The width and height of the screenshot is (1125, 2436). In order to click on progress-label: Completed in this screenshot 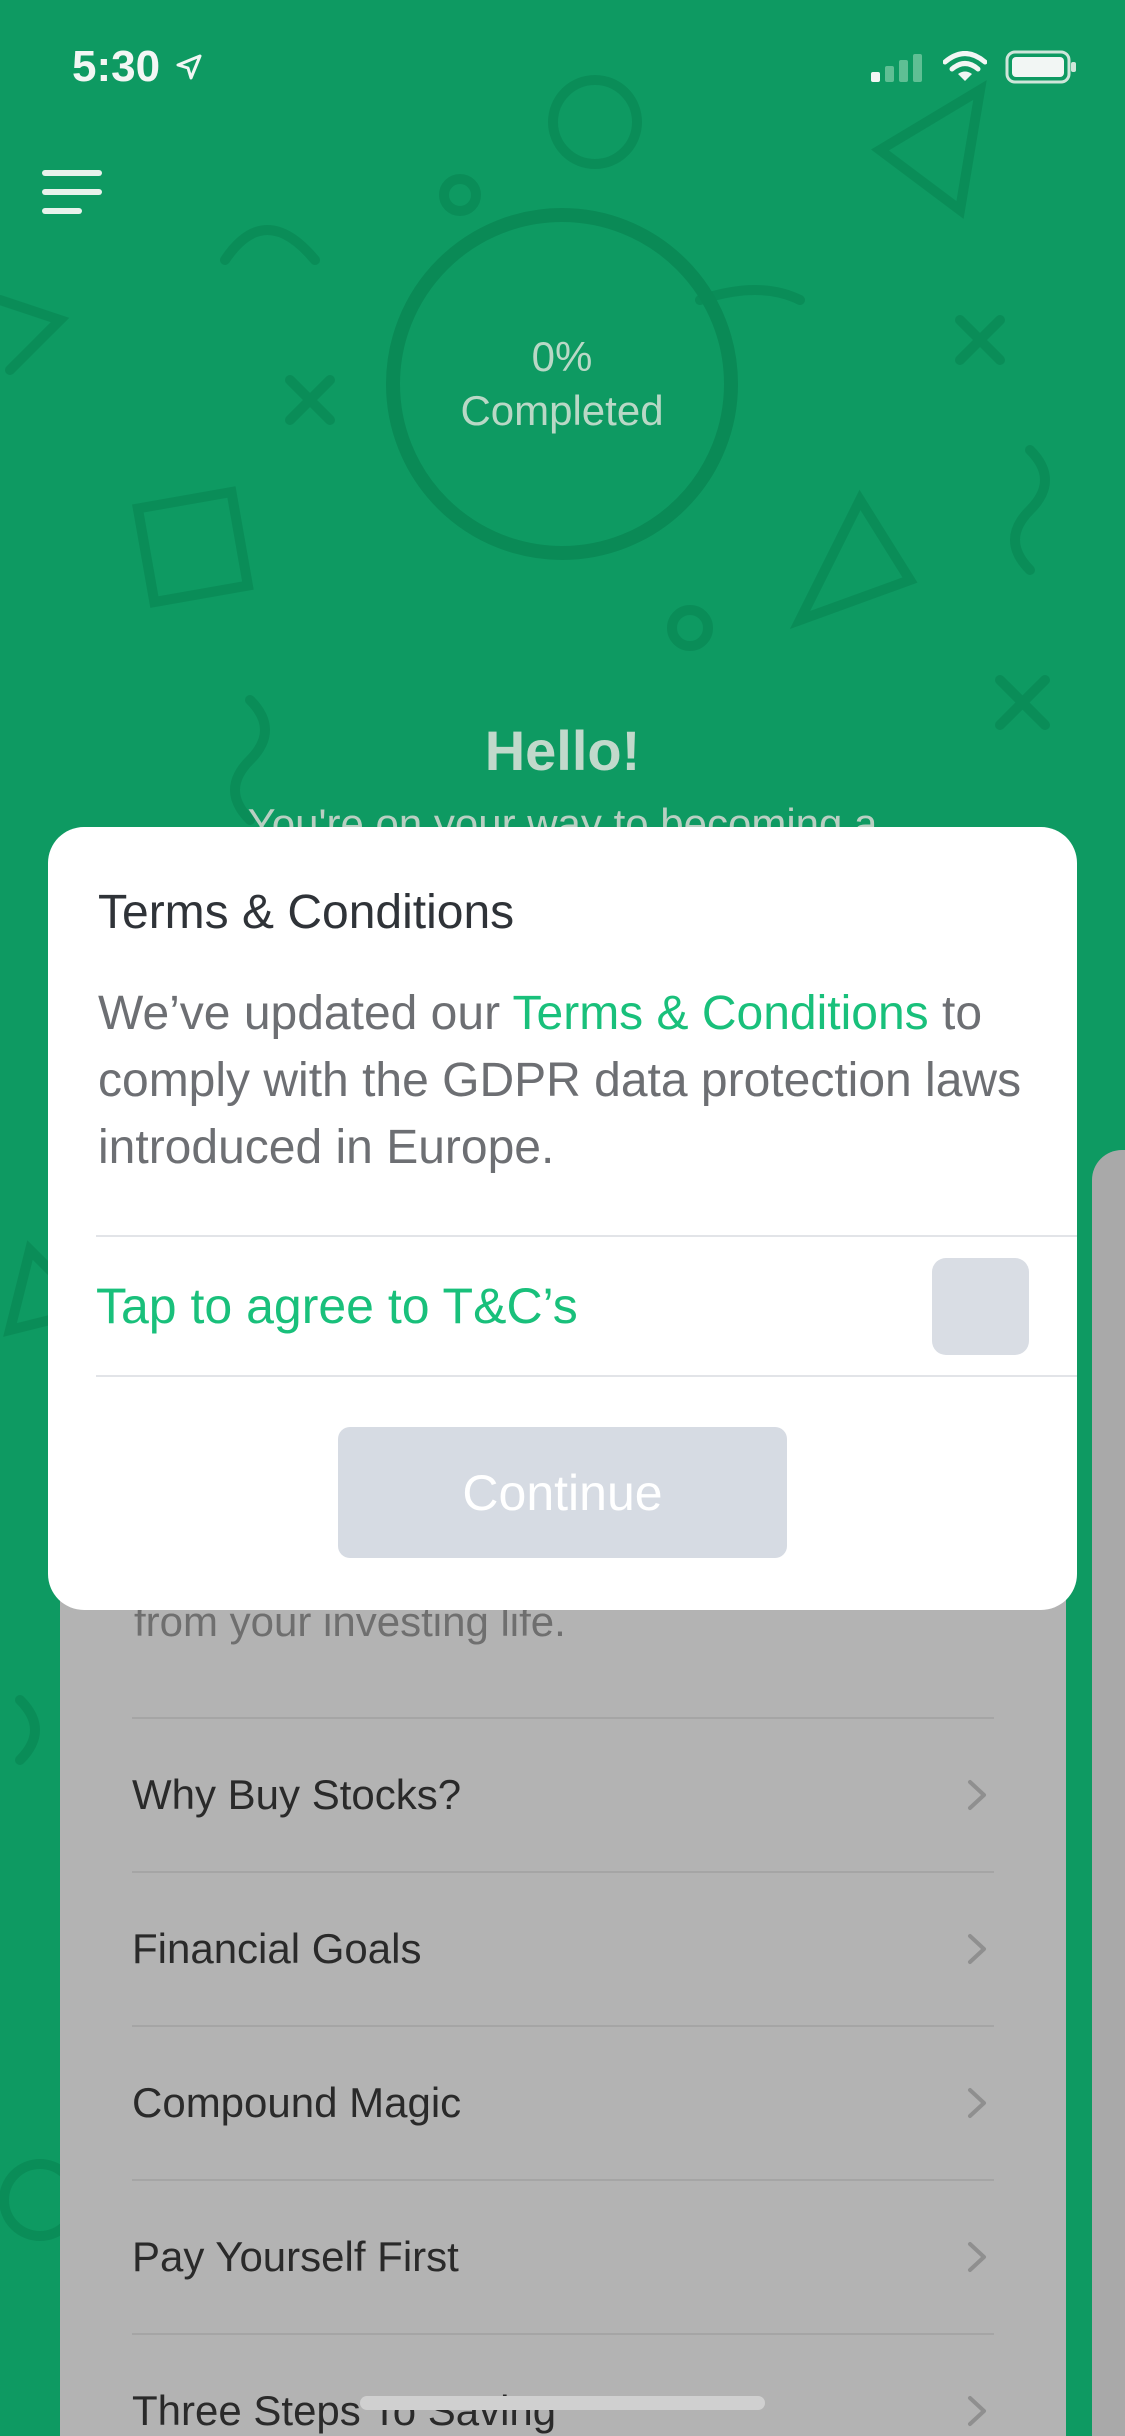, I will do `click(562, 410)`.